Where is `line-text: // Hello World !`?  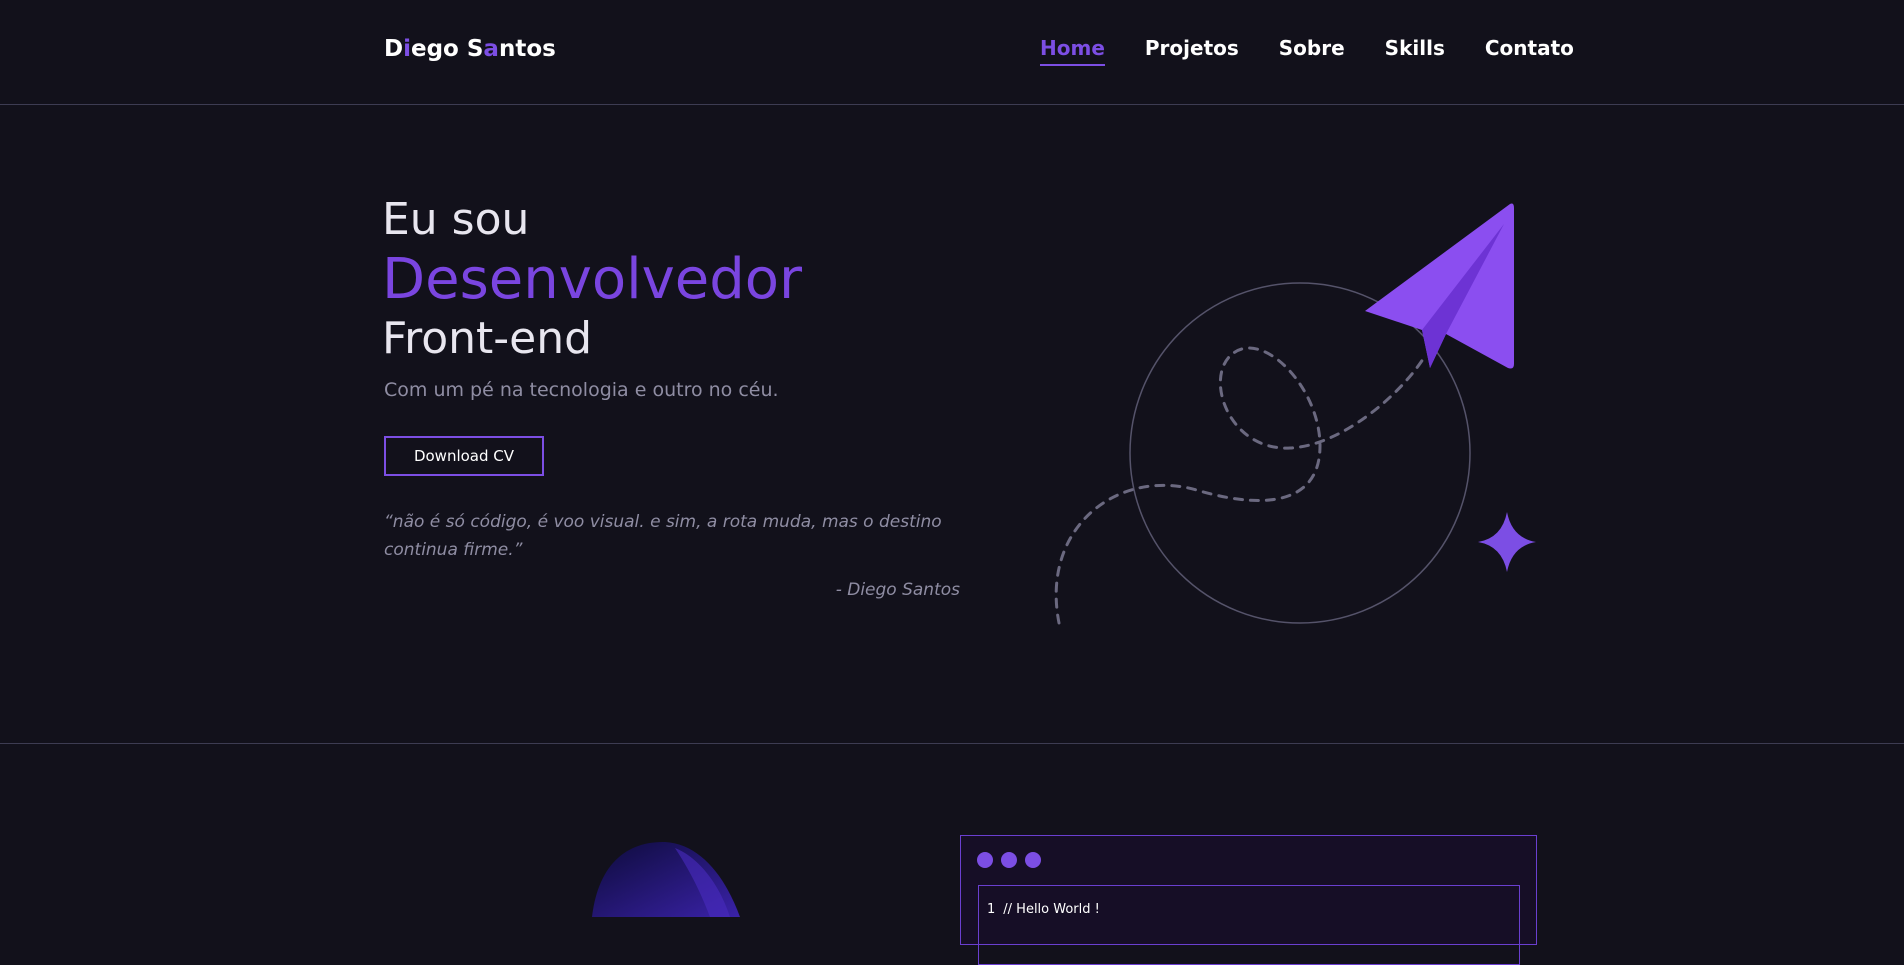 line-text: // Hello World ! is located at coordinates (1051, 909).